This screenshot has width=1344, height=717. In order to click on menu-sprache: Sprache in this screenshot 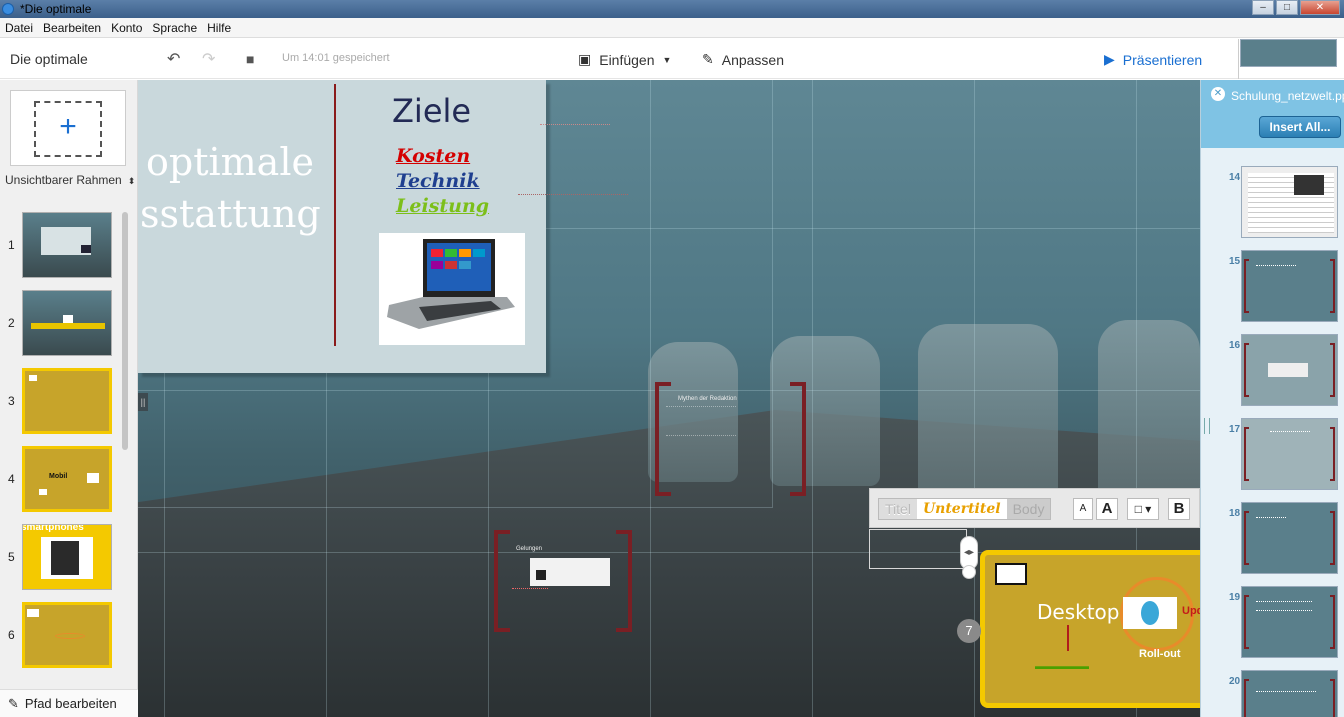, I will do `click(174, 28)`.